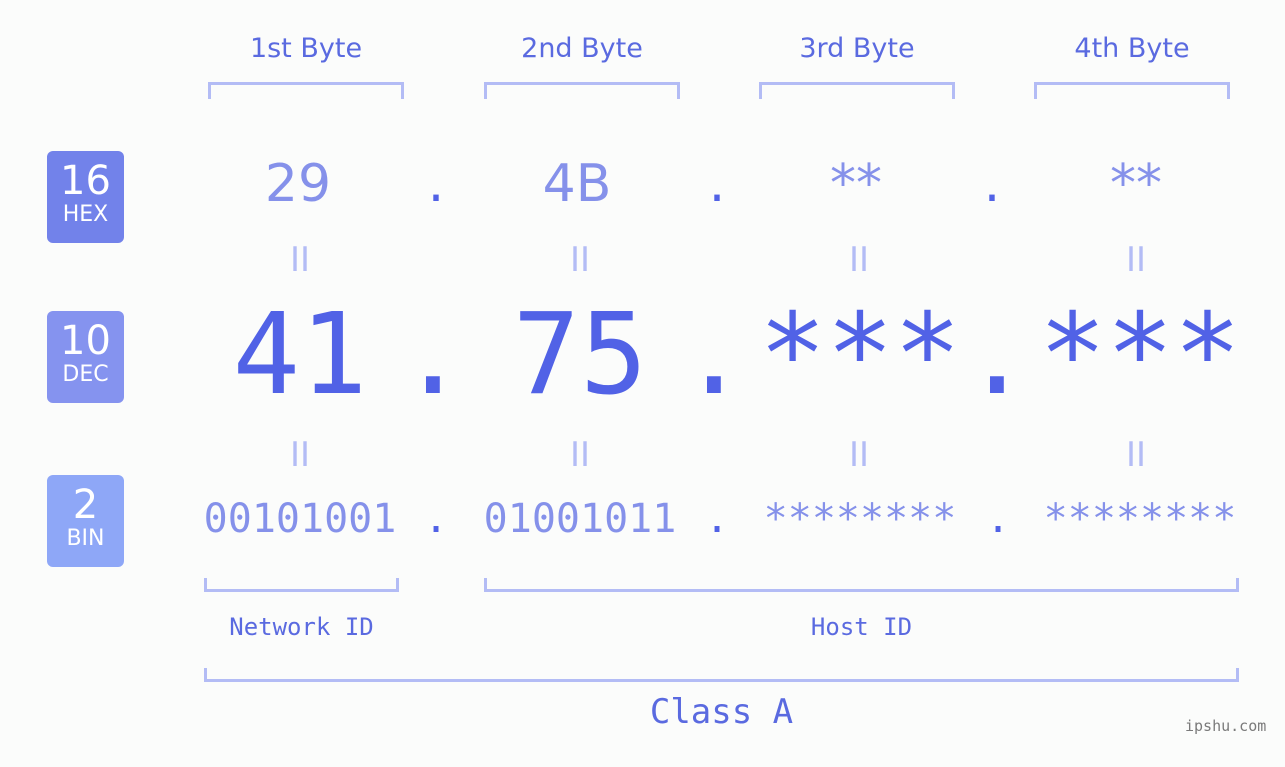  What do you see at coordinates (85, 374) in the screenshot?
I see `dec-badge-label: DEC` at bounding box center [85, 374].